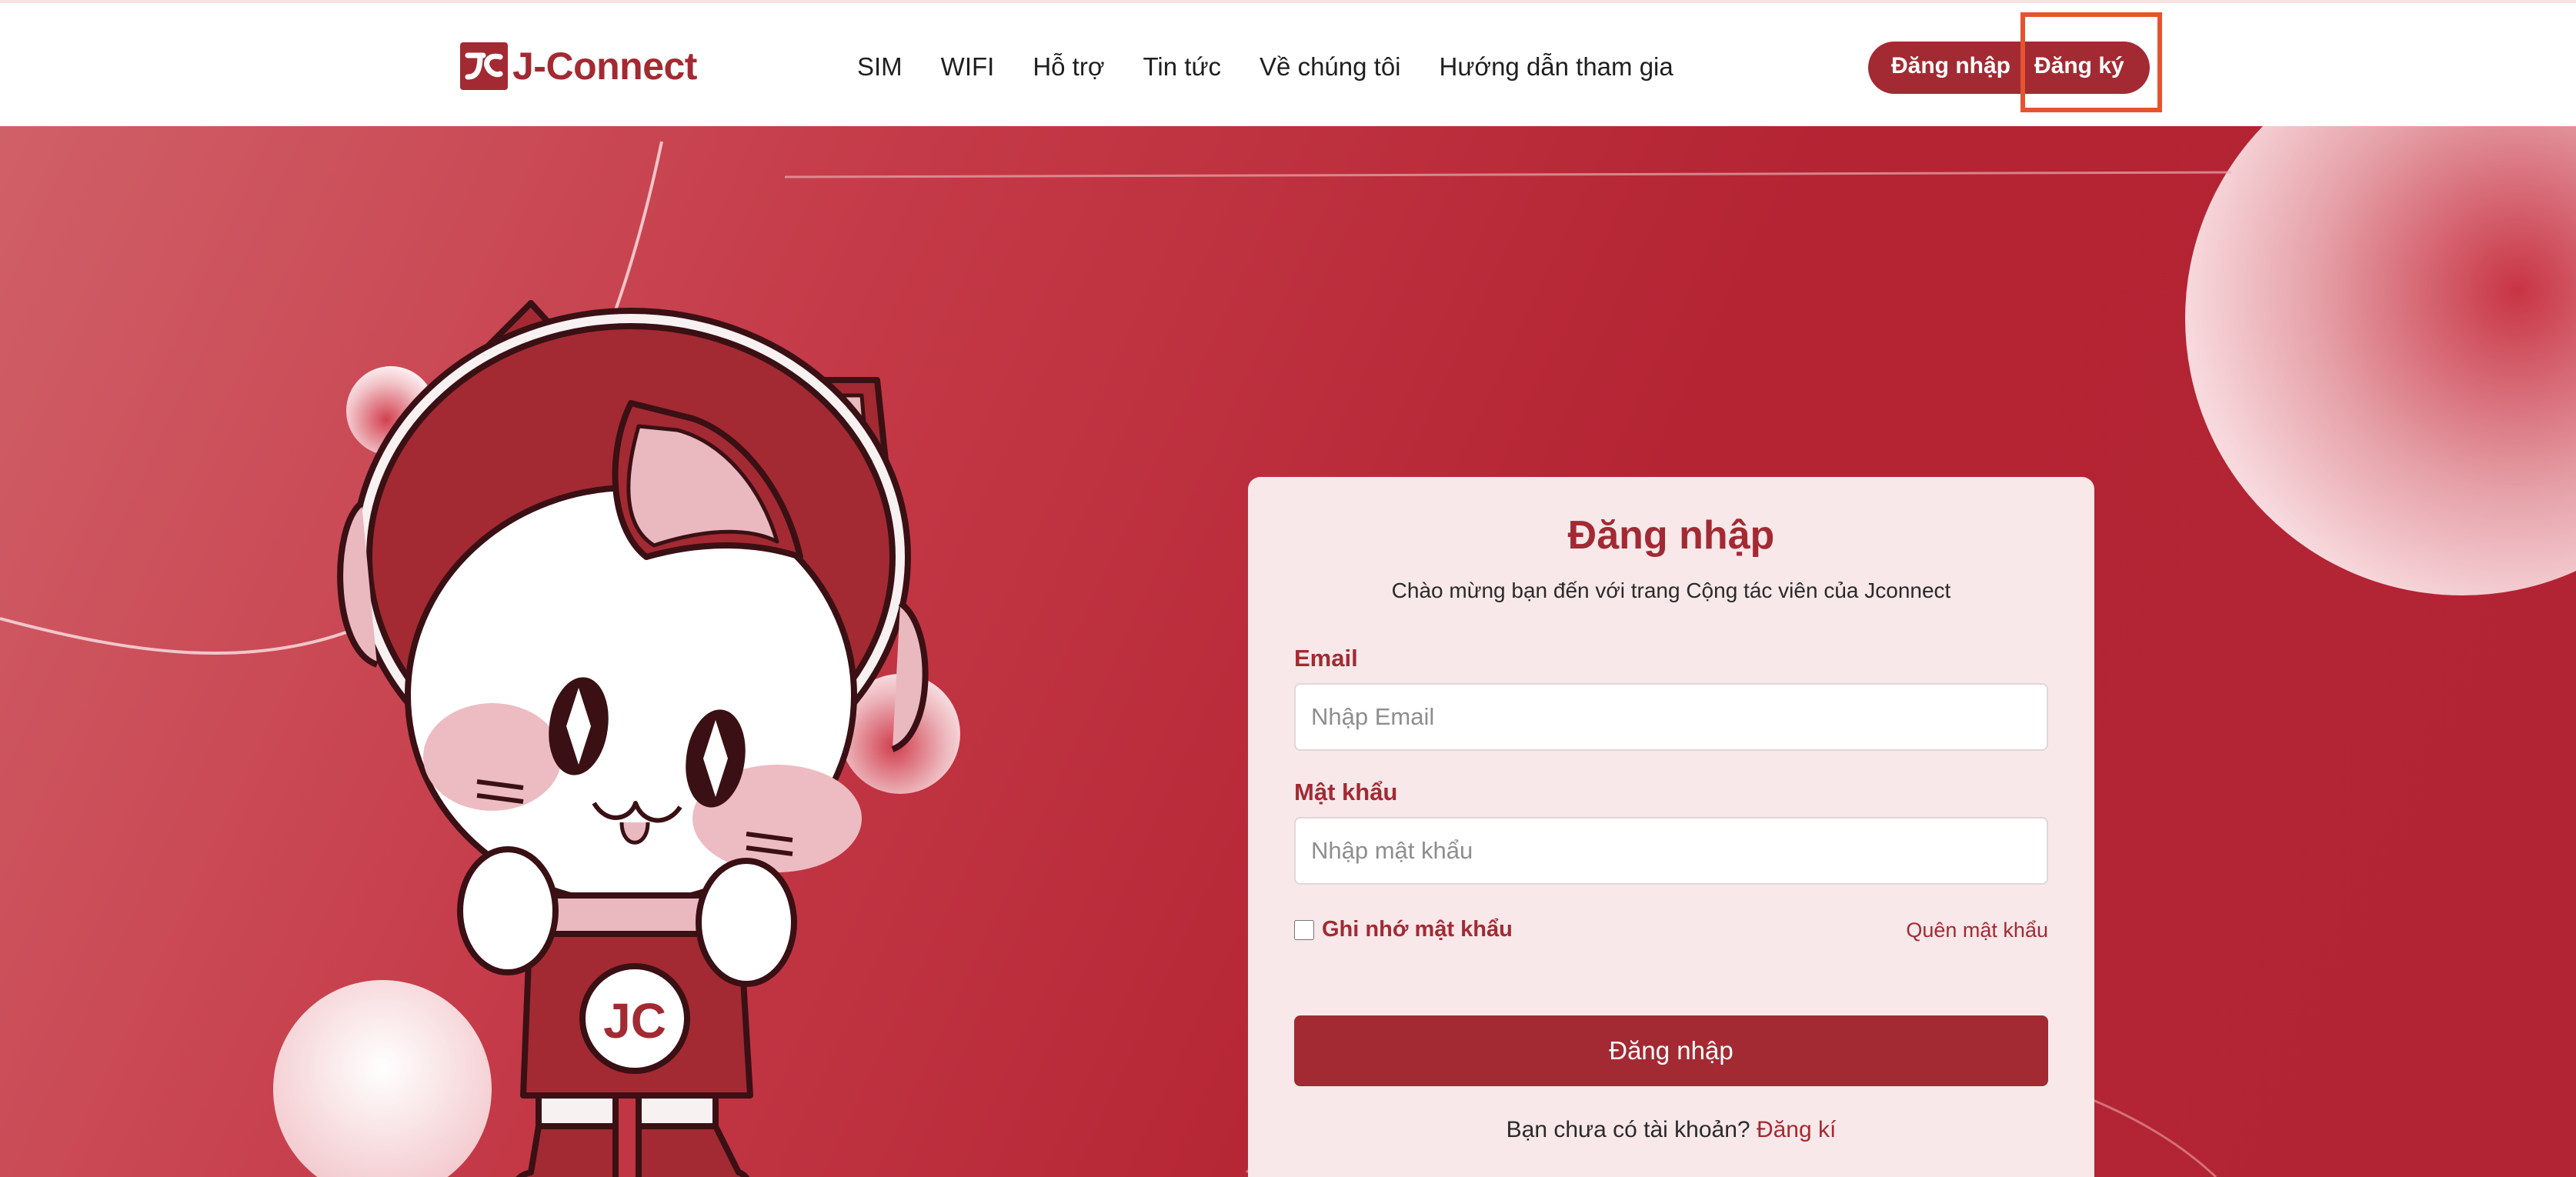 The width and height of the screenshot is (2576, 1177). Describe the element at coordinates (1632, 1129) in the screenshot. I see `signup-prompt: Bạn chưa có tài khoản?` at that location.